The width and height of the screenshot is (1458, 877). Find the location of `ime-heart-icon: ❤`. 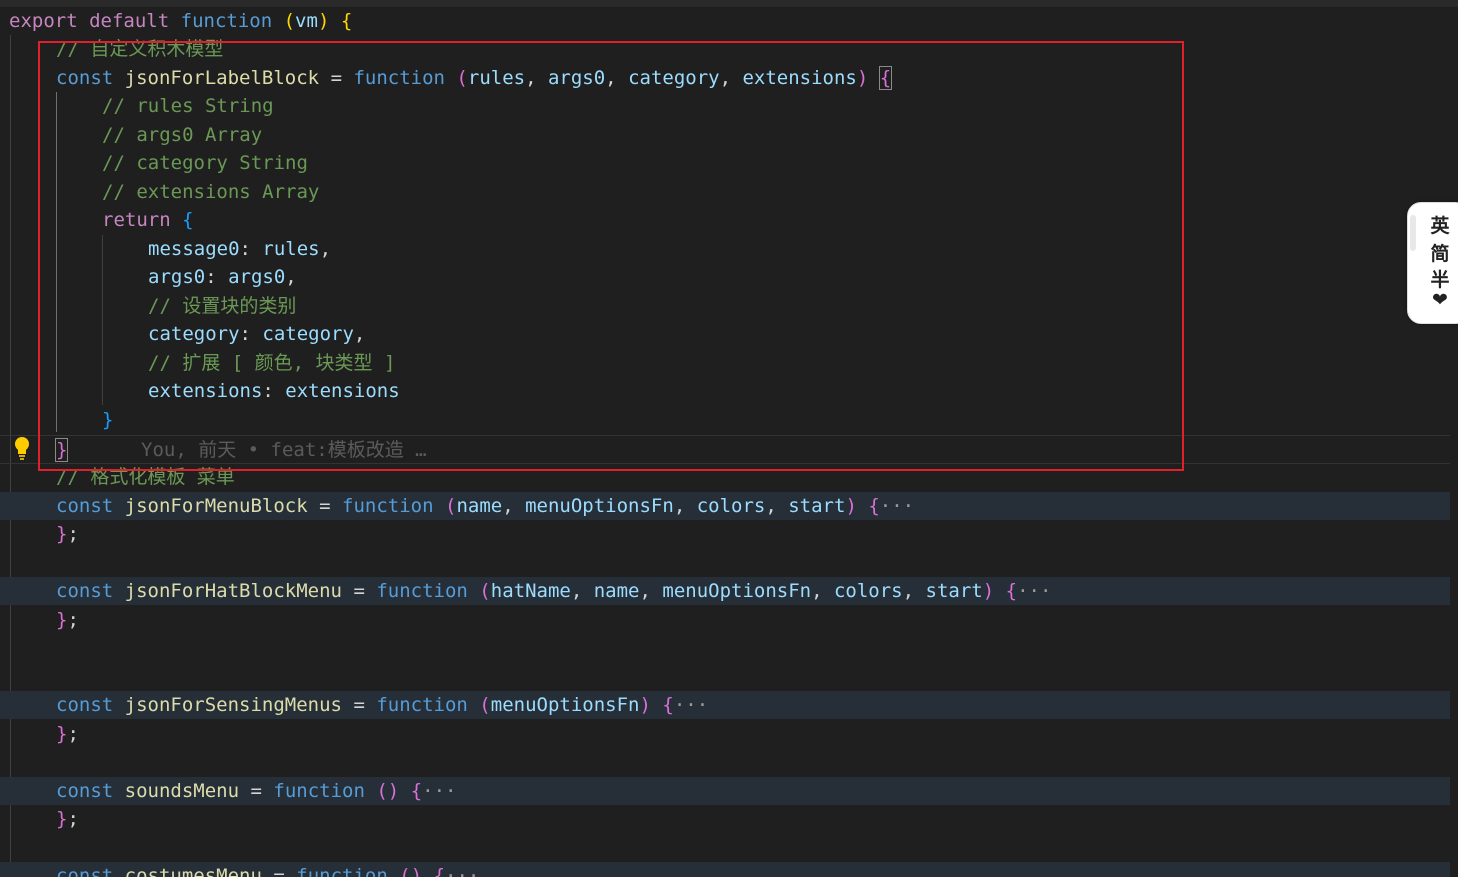

ime-heart-icon: ❤ is located at coordinates (1440, 300).